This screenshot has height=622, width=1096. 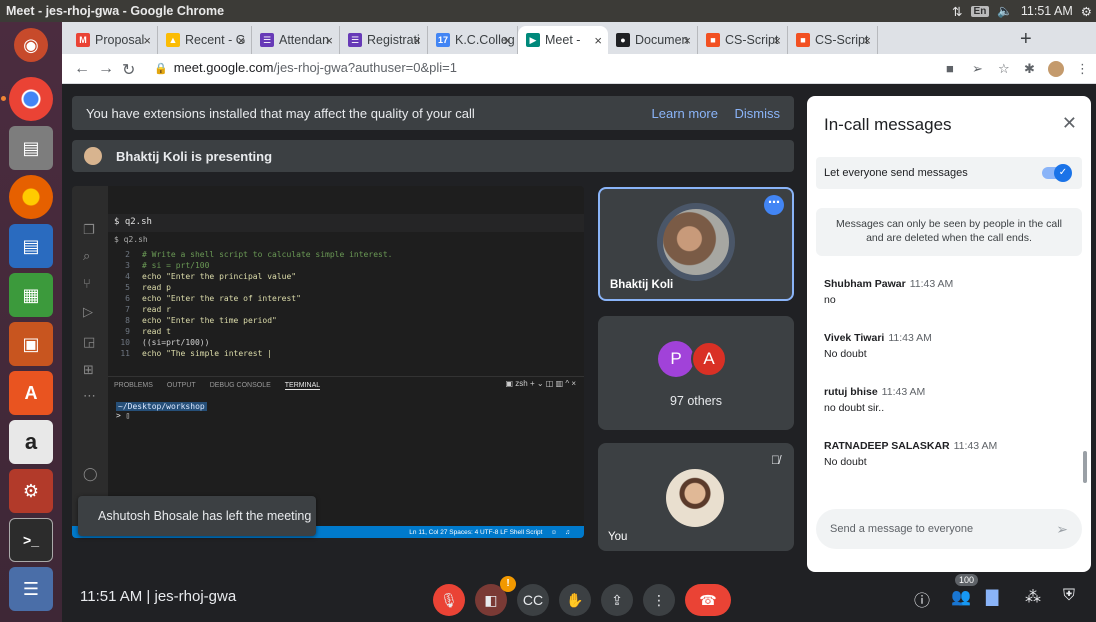 What do you see at coordinates (31, 45) in the screenshot?
I see `dash-icon: ◉` at bounding box center [31, 45].